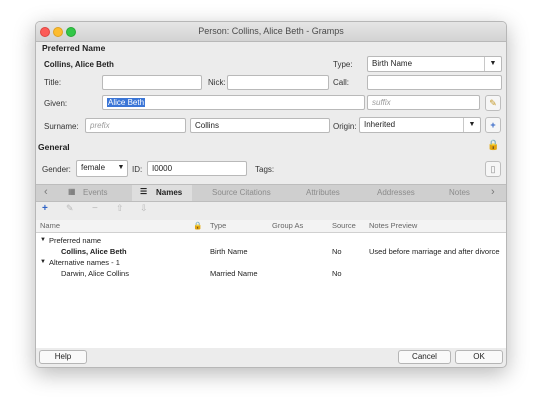 Image resolution: width=540 pixels, height=412 pixels. I want to click on tag-icon: ▯, so click(493, 169).